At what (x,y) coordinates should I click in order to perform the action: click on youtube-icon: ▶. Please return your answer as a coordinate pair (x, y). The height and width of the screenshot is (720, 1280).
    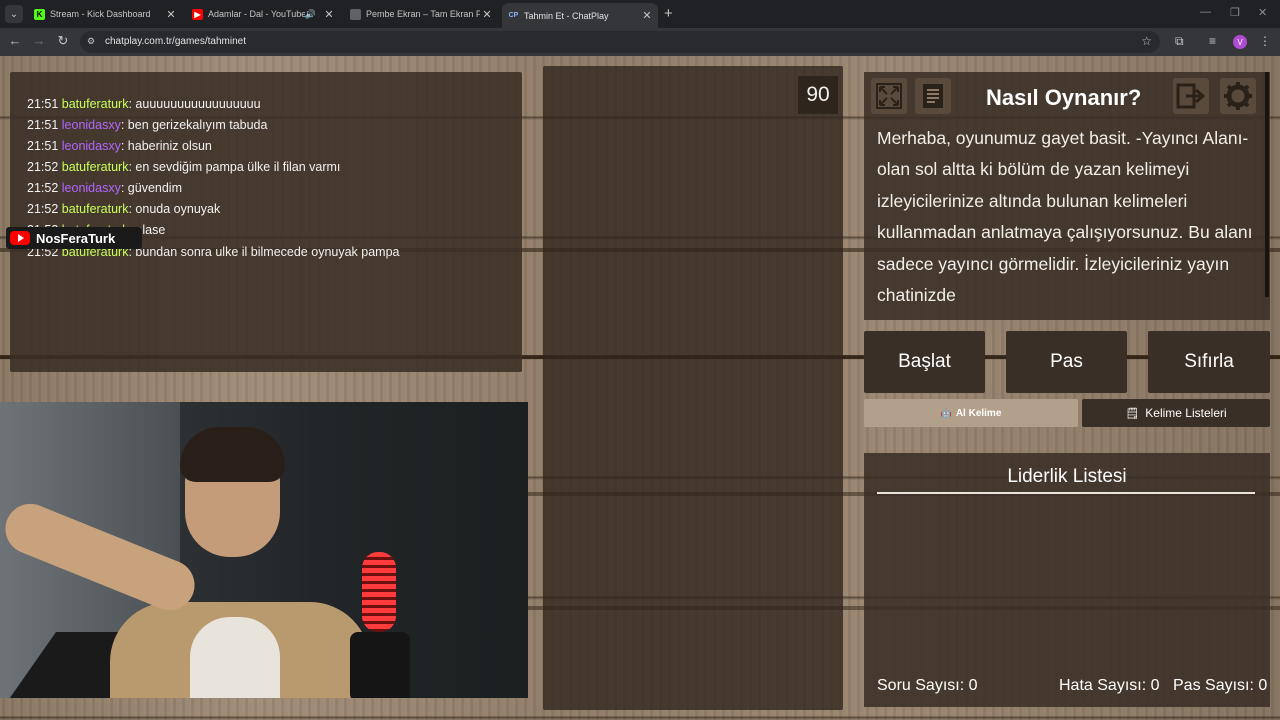
    Looking at the image, I should click on (197, 14).